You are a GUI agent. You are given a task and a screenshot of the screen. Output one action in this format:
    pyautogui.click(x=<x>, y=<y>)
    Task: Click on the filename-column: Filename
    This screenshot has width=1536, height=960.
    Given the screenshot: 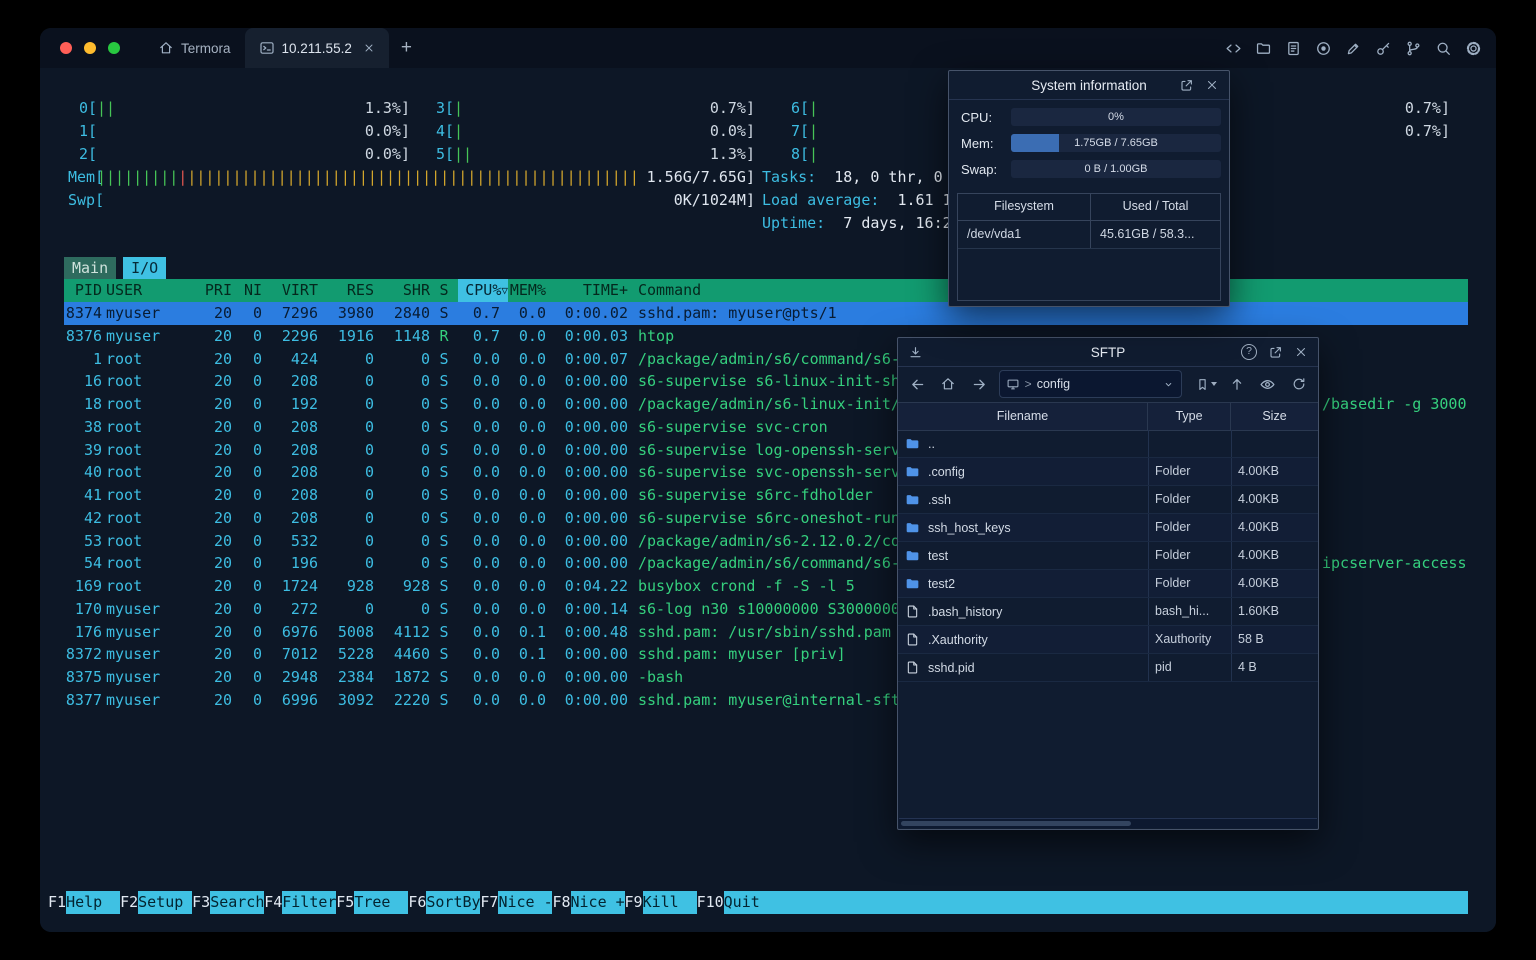 What is the action you would take?
    pyautogui.click(x=1023, y=416)
    